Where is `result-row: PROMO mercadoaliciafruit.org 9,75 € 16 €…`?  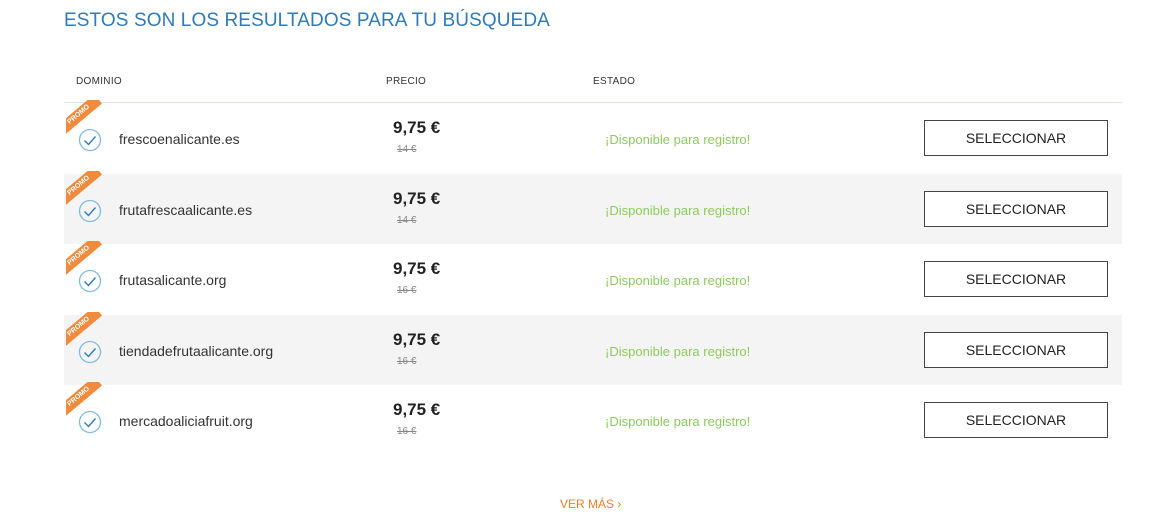
result-row: PROMO mercadoaliciafruit.org 9,75 € 16 €… is located at coordinates (593, 419).